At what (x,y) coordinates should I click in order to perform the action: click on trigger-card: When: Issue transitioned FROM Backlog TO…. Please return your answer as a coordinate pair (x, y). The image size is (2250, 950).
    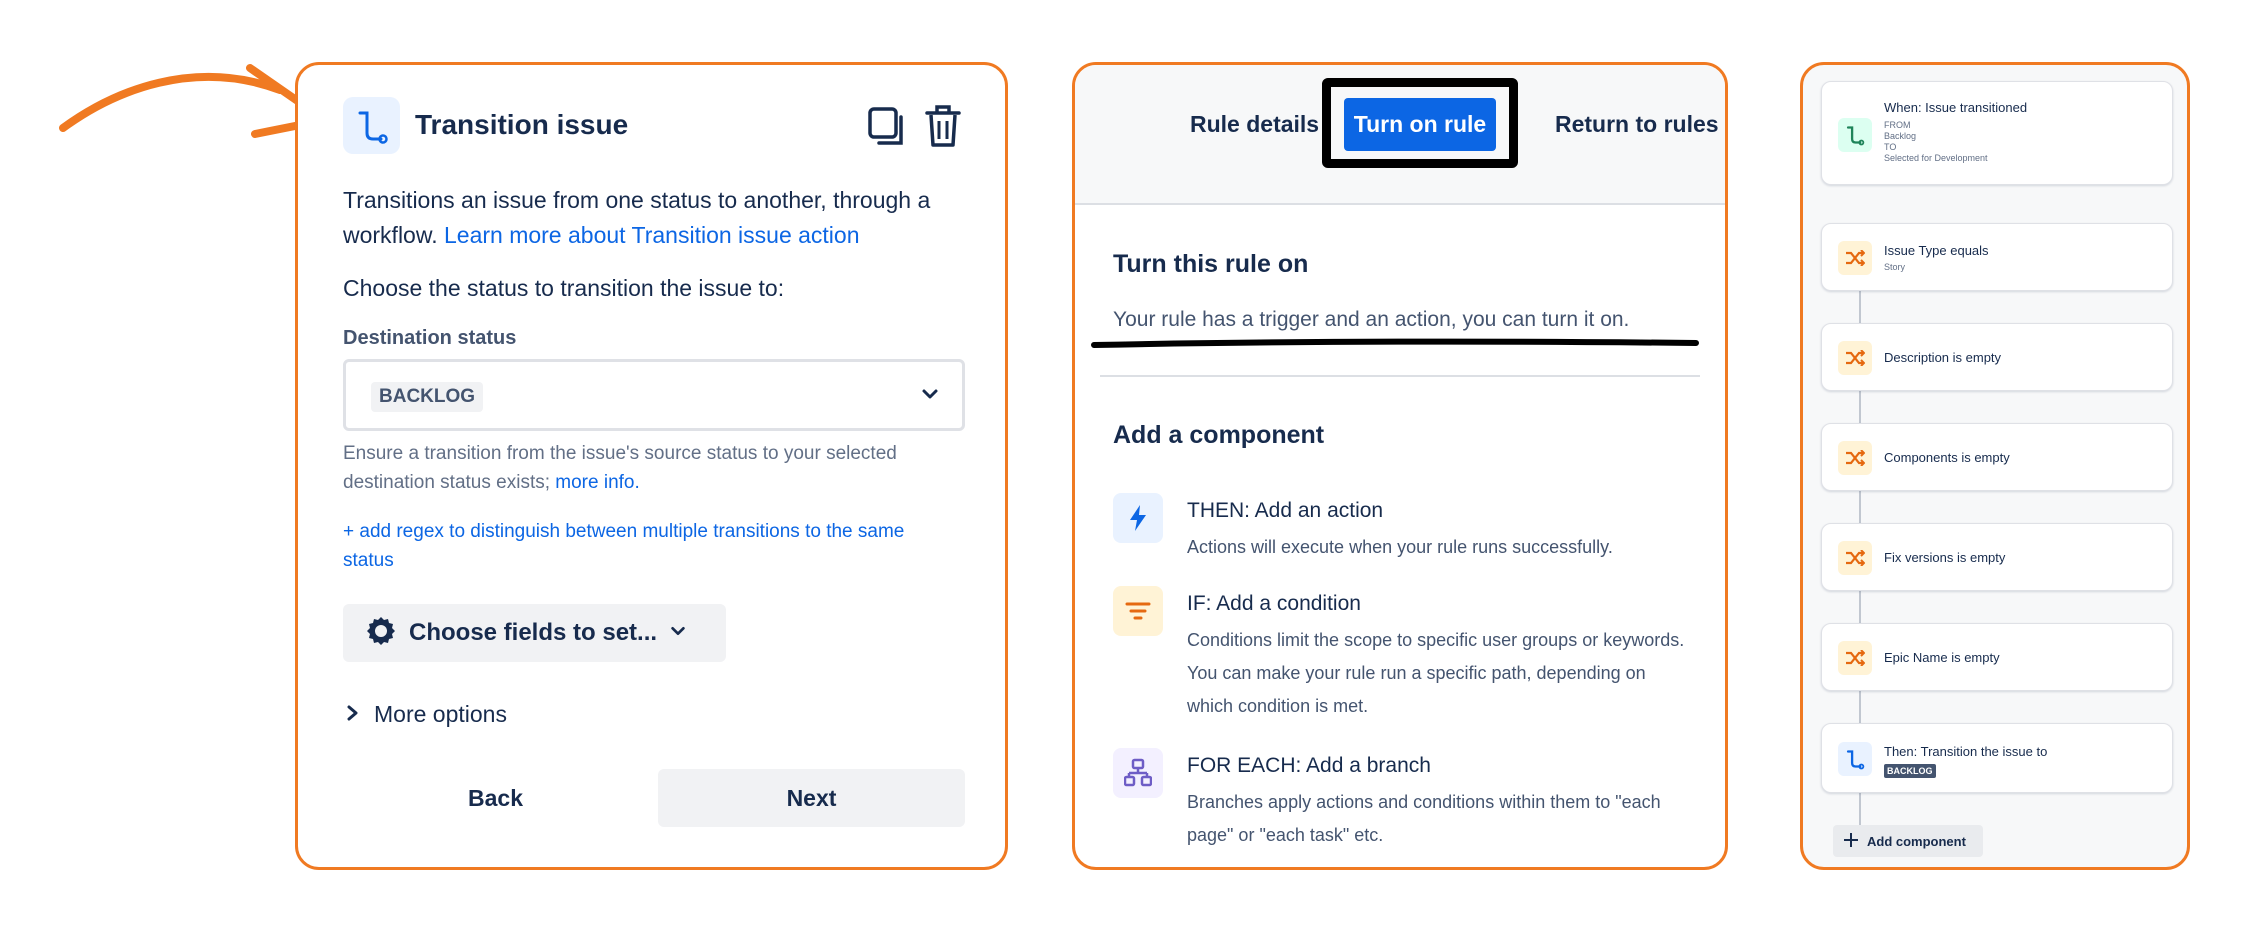
    Looking at the image, I should click on (1997, 133).